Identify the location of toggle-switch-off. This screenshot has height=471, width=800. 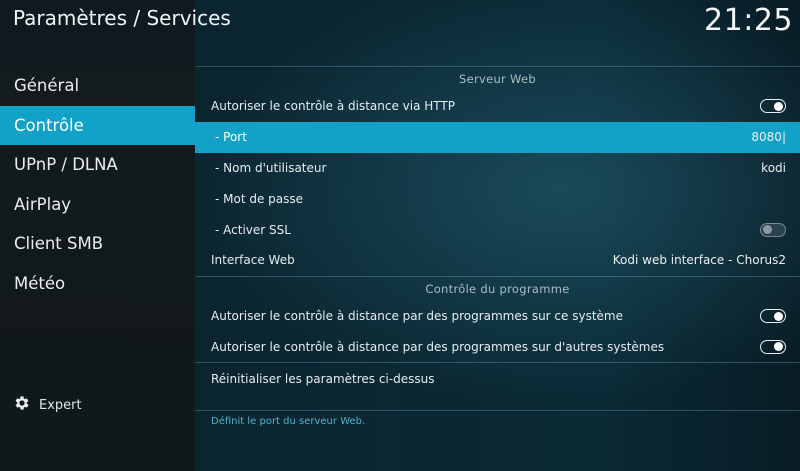
(773, 229).